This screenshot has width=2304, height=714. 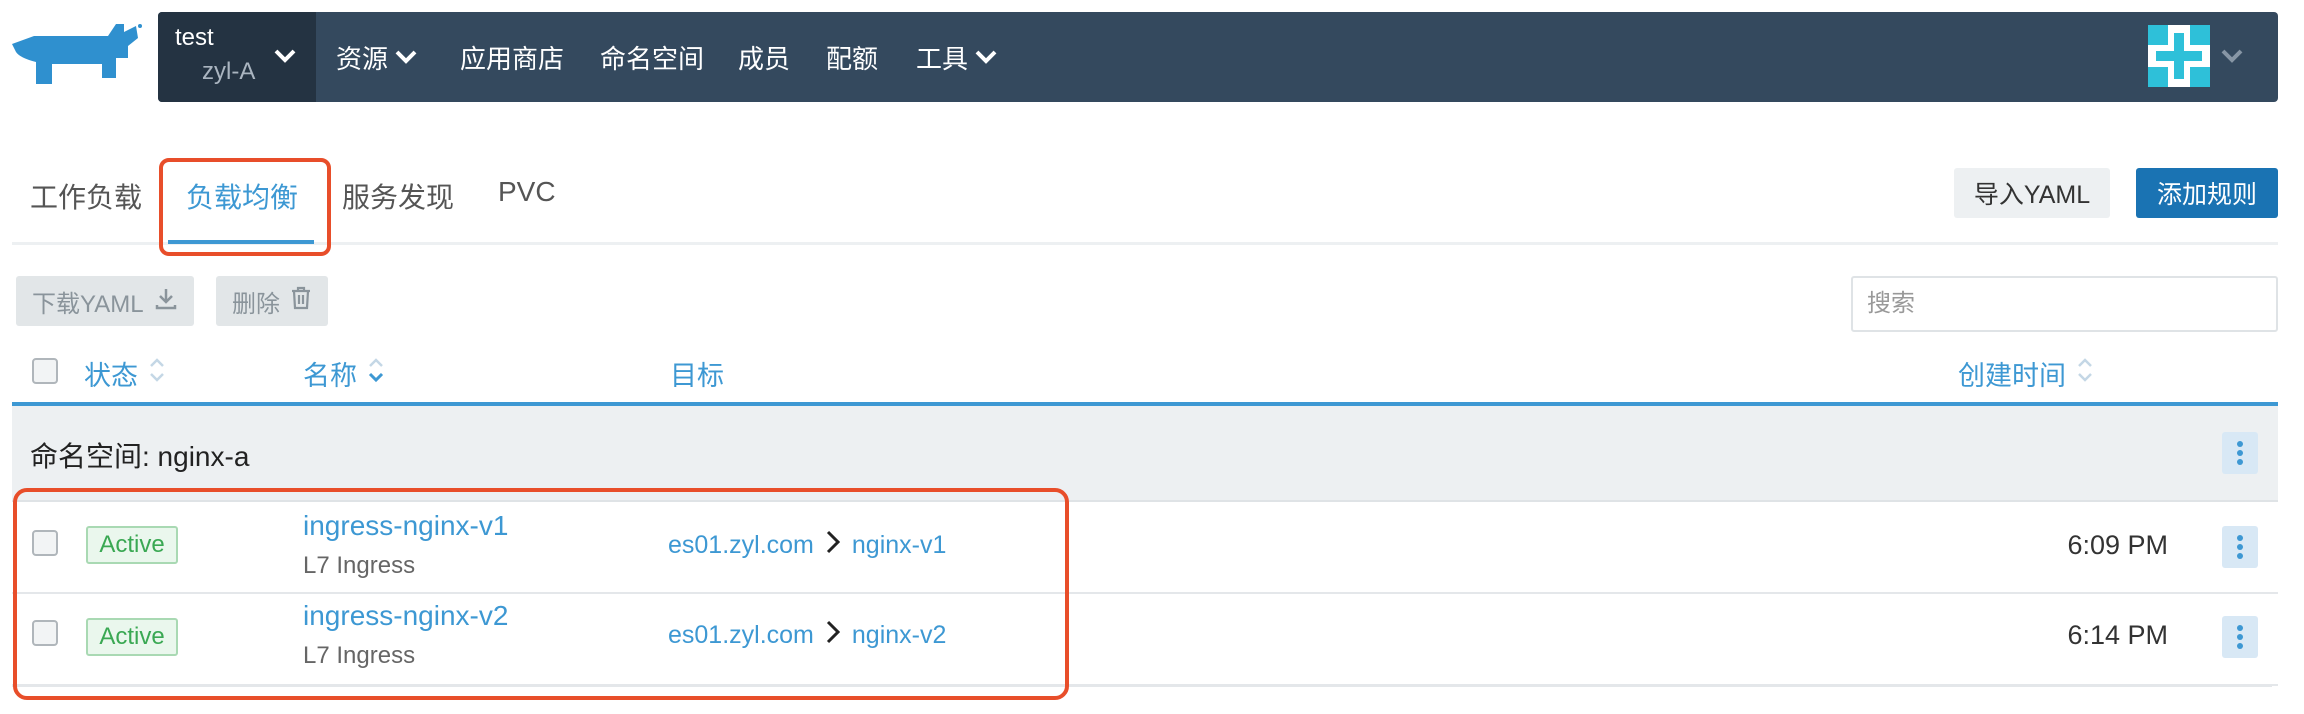 What do you see at coordinates (2064, 304) in the screenshot?
I see `search-input` at bounding box center [2064, 304].